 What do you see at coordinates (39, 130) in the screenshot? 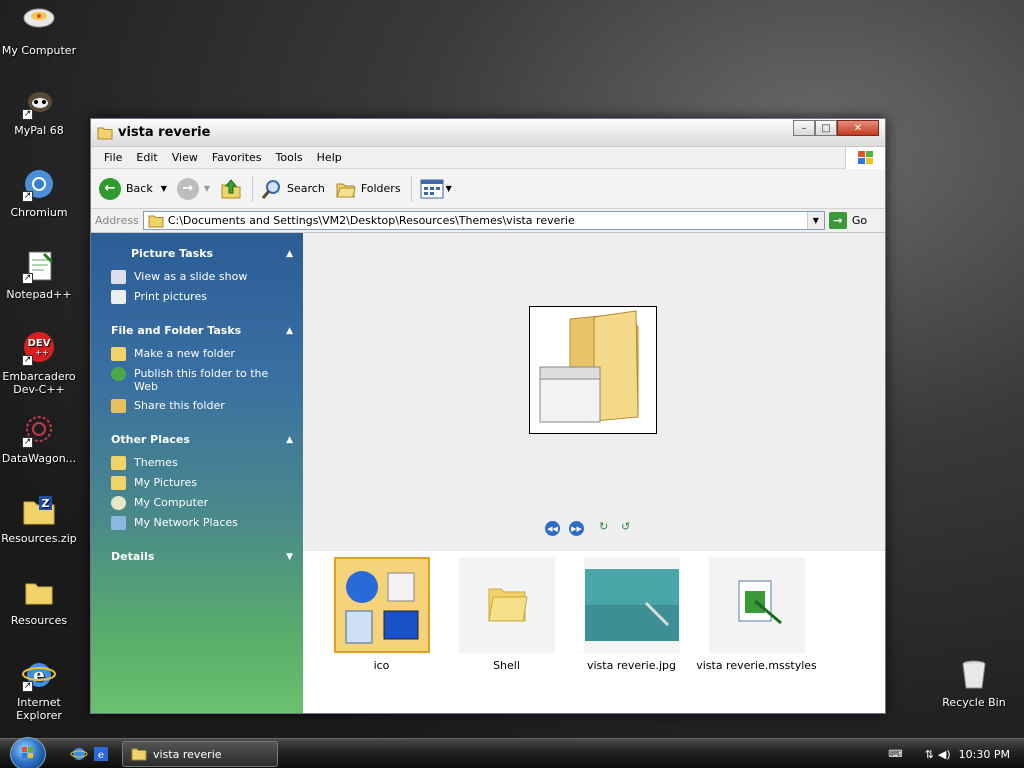
I see `desktop-icon-label: MyPal 68` at bounding box center [39, 130].